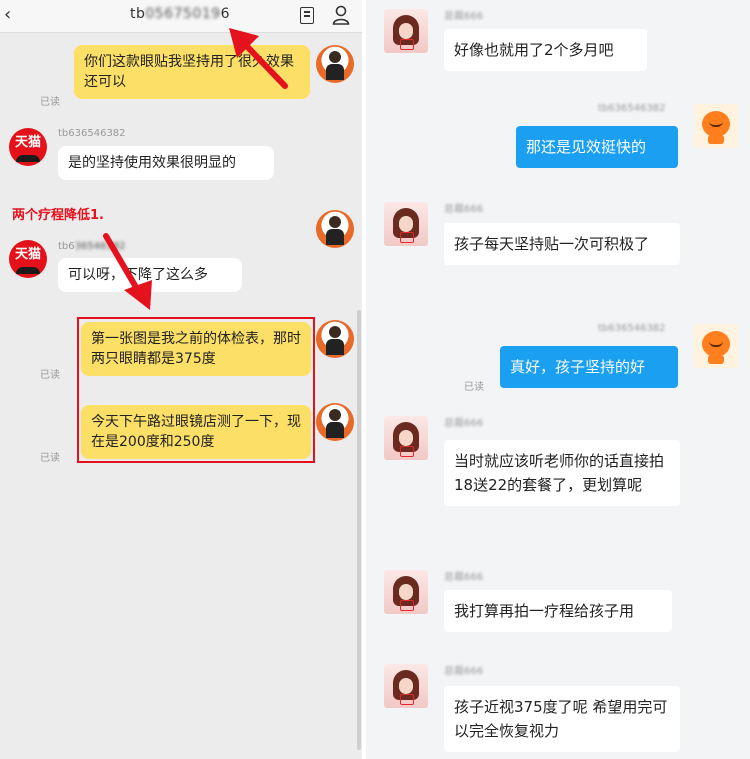  What do you see at coordinates (307, 15) in the screenshot?
I see `document-icon` at bounding box center [307, 15].